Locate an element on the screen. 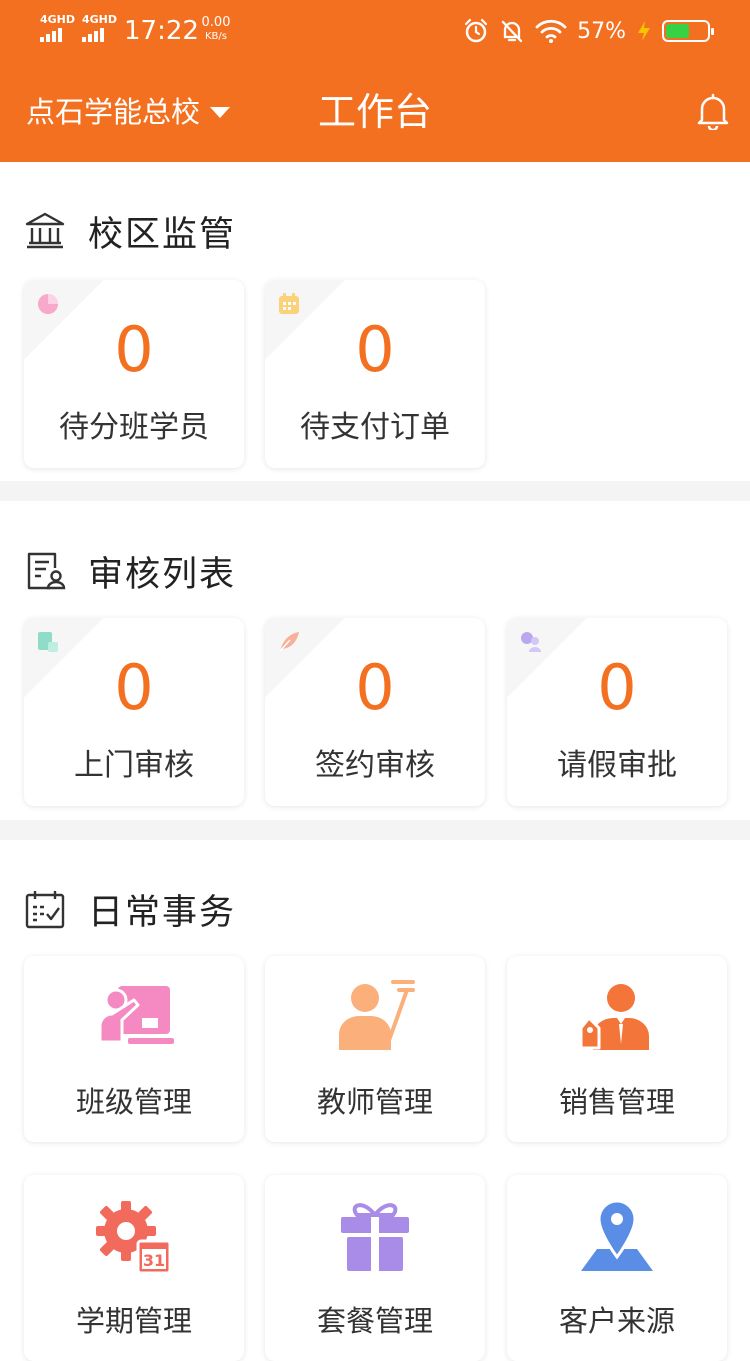 The image size is (750, 1361). gift-box-icon is located at coordinates (375, 1237).